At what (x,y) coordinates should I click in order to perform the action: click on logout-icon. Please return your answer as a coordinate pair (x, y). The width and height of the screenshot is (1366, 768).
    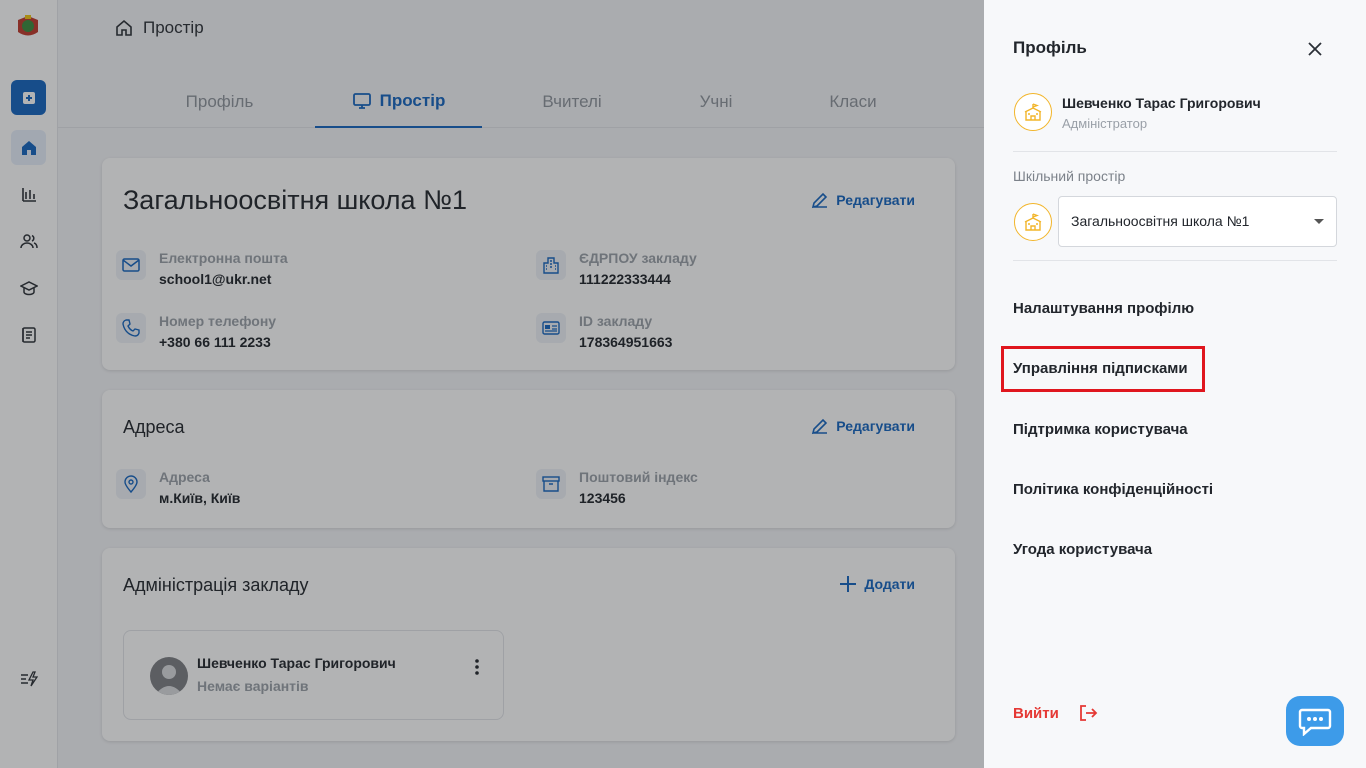
    Looking at the image, I should click on (1088, 713).